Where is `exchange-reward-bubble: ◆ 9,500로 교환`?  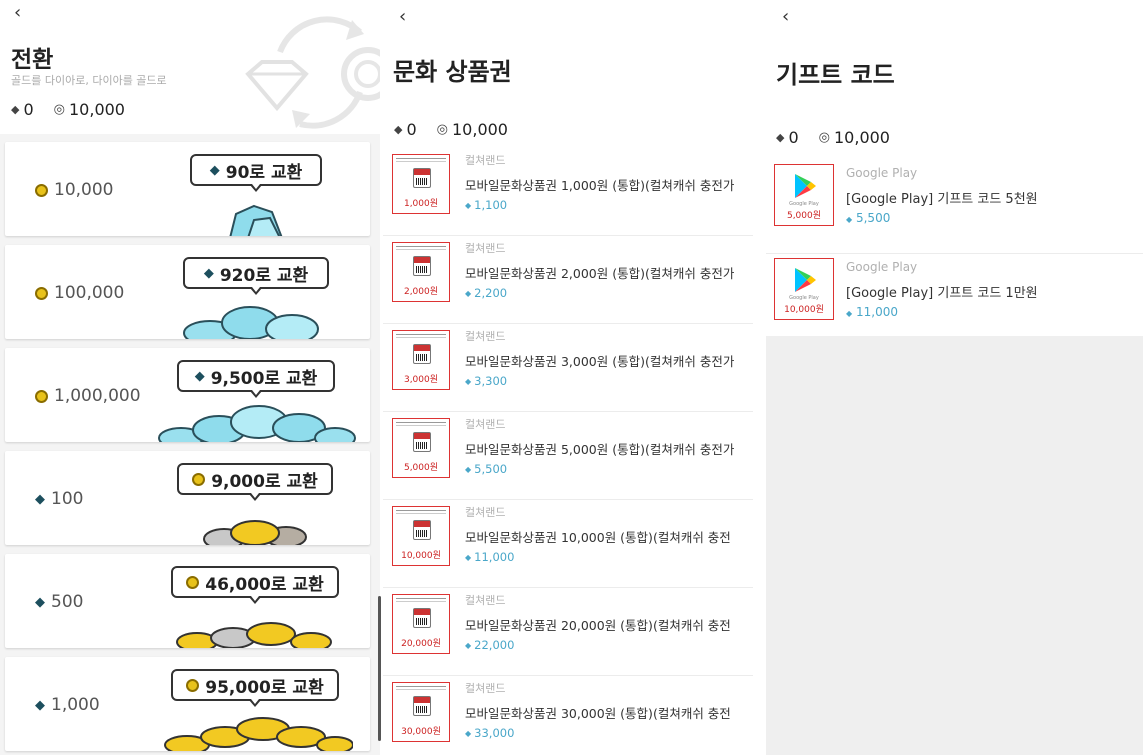
exchange-reward-bubble: ◆ 9,500로 교환 is located at coordinates (256, 379).